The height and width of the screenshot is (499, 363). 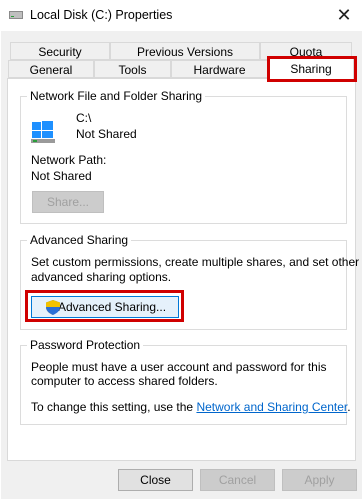 I want to click on apply-button: Apply, so click(x=319, y=480).